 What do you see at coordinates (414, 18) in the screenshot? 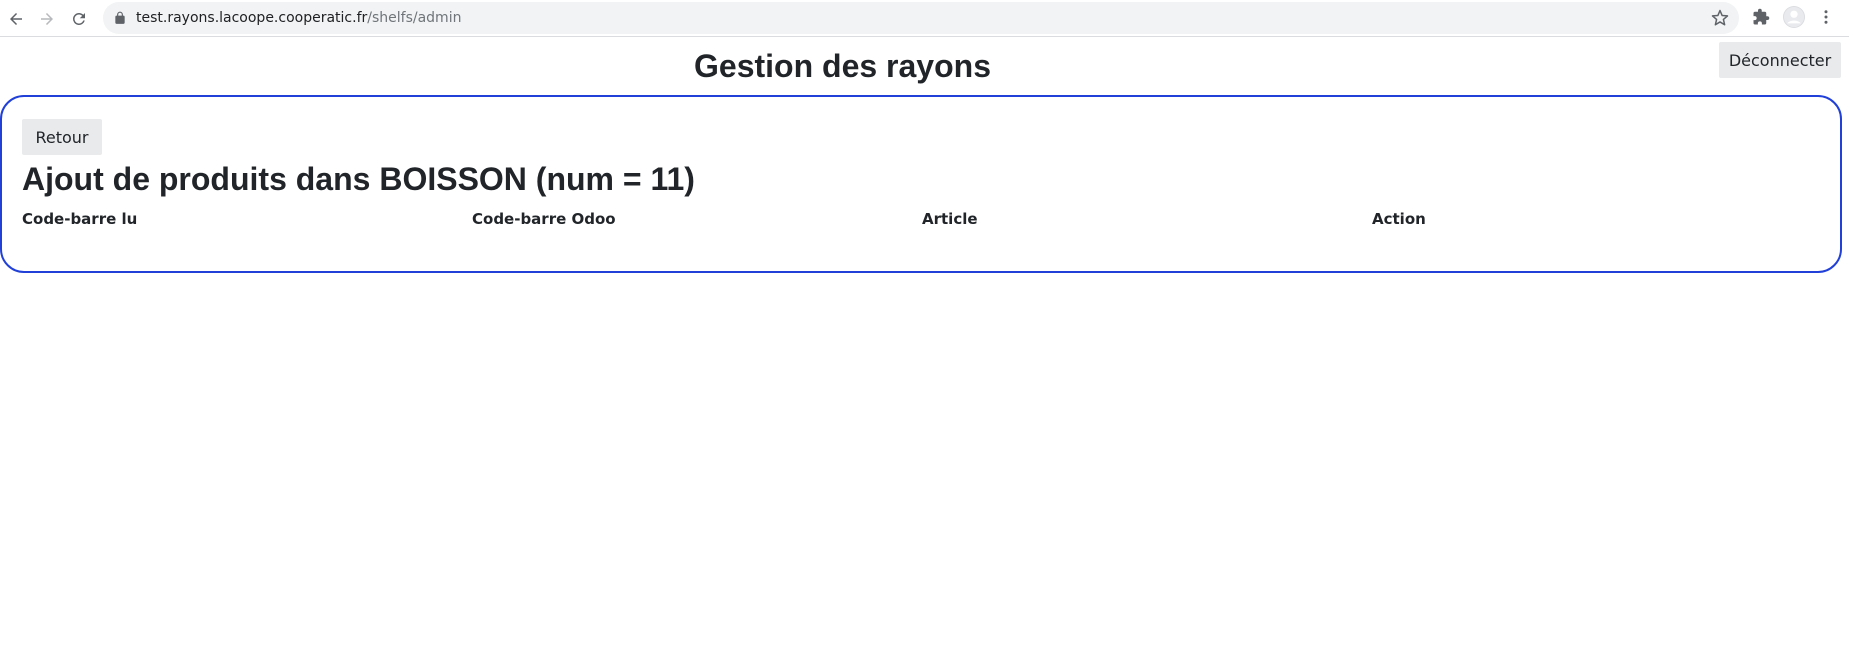
I see `url-path: /shelfs/admin` at bounding box center [414, 18].